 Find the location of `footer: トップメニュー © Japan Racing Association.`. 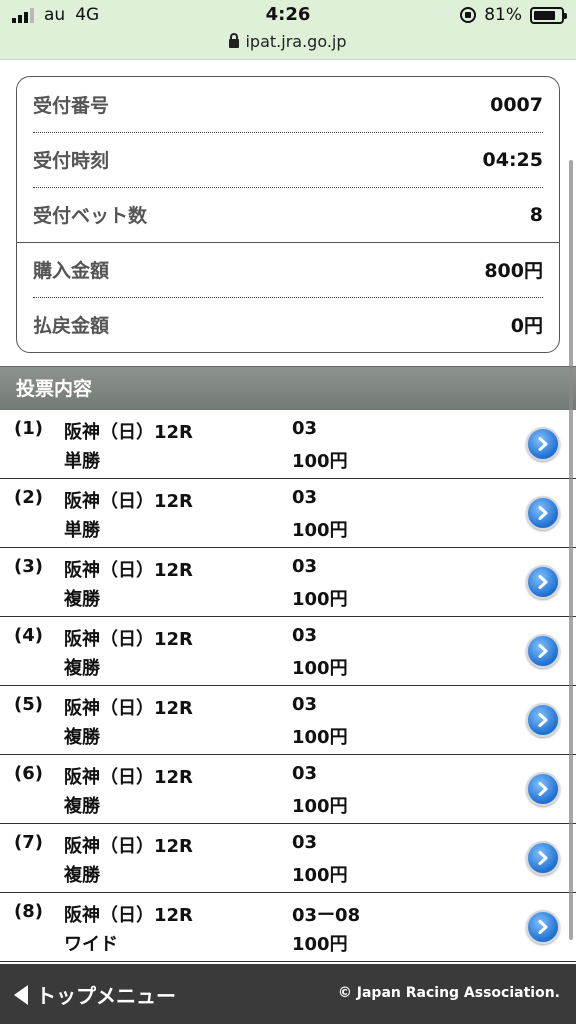

footer: トップメニュー © Japan Racing Association. is located at coordinates (288, 994).